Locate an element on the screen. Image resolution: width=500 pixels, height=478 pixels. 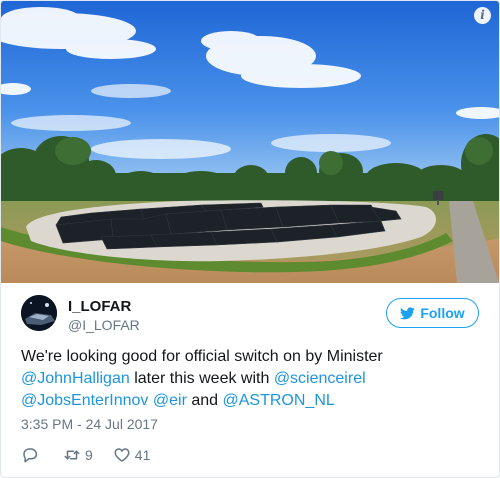
retweet-button: 9 is located at coordinates (78, 455).